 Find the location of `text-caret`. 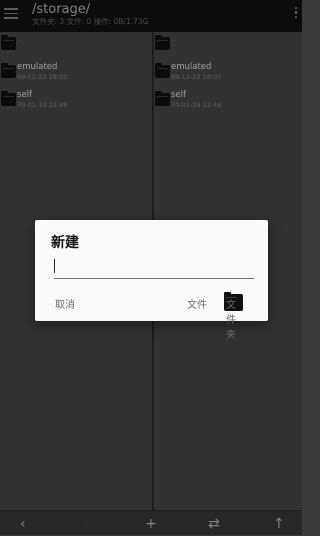

text-caret is located at coordinates (54, 266).